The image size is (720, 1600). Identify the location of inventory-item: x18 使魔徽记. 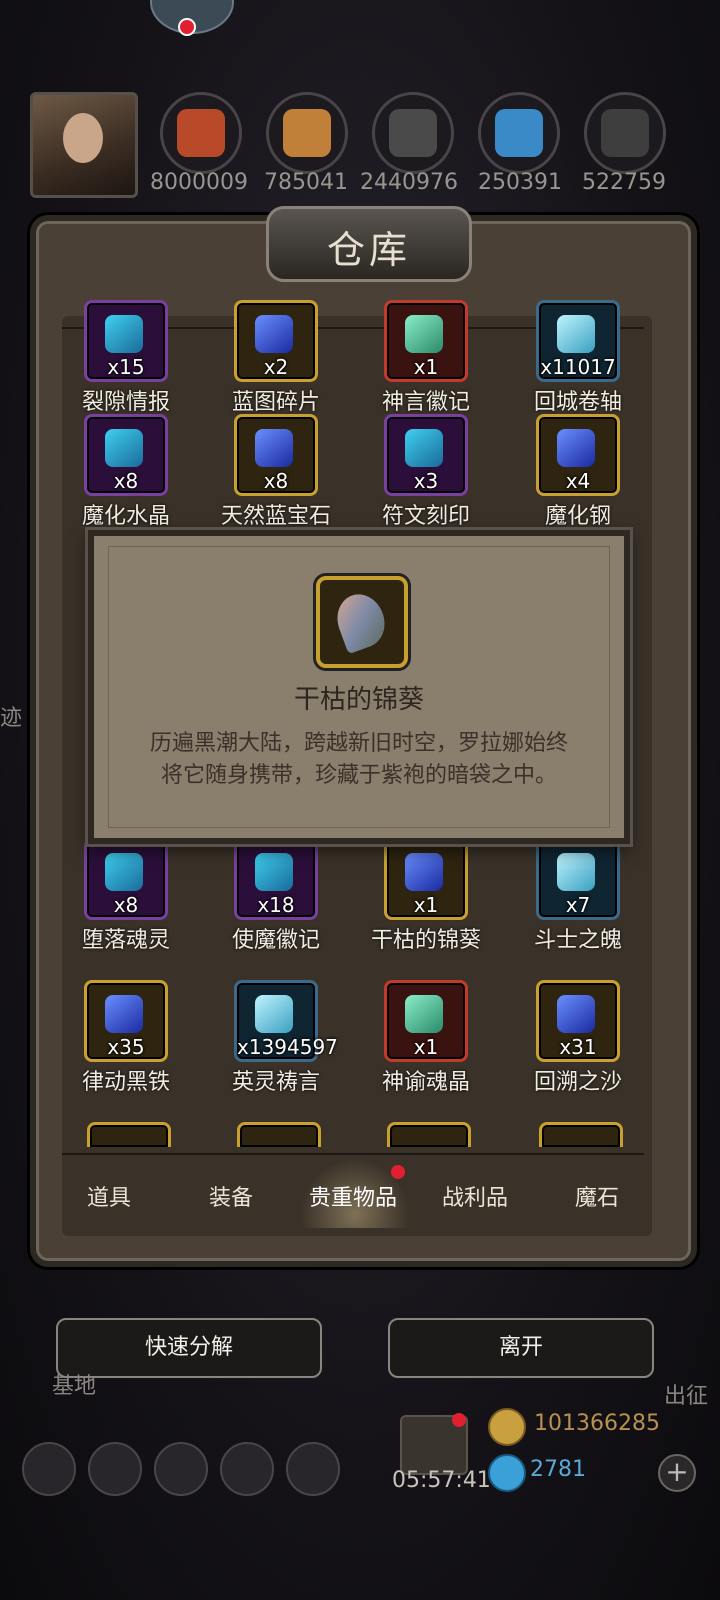
(276, 896).